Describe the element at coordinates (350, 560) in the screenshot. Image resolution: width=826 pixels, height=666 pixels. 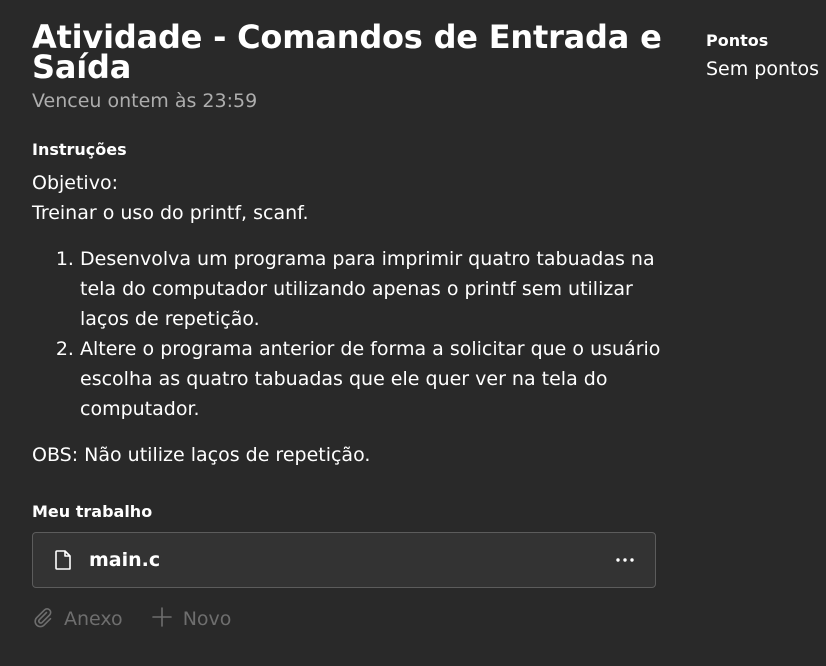
I see `file-name: main.c` at that location.